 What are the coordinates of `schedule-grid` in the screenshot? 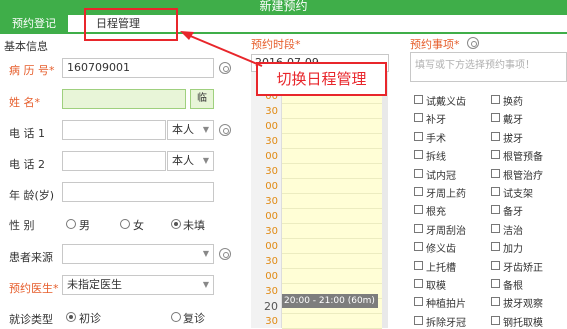 It's located at (332, 200).